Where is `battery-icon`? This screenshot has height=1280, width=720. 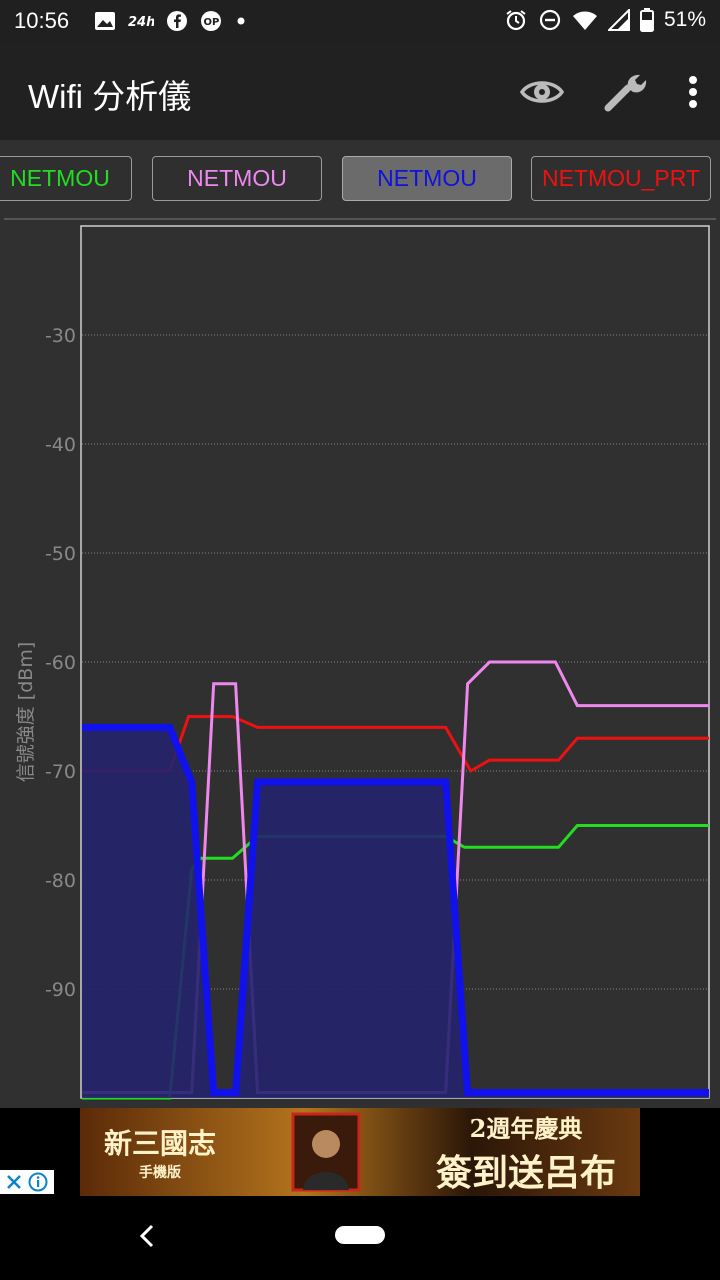
battery-icon is located at coordinates (646, 20).